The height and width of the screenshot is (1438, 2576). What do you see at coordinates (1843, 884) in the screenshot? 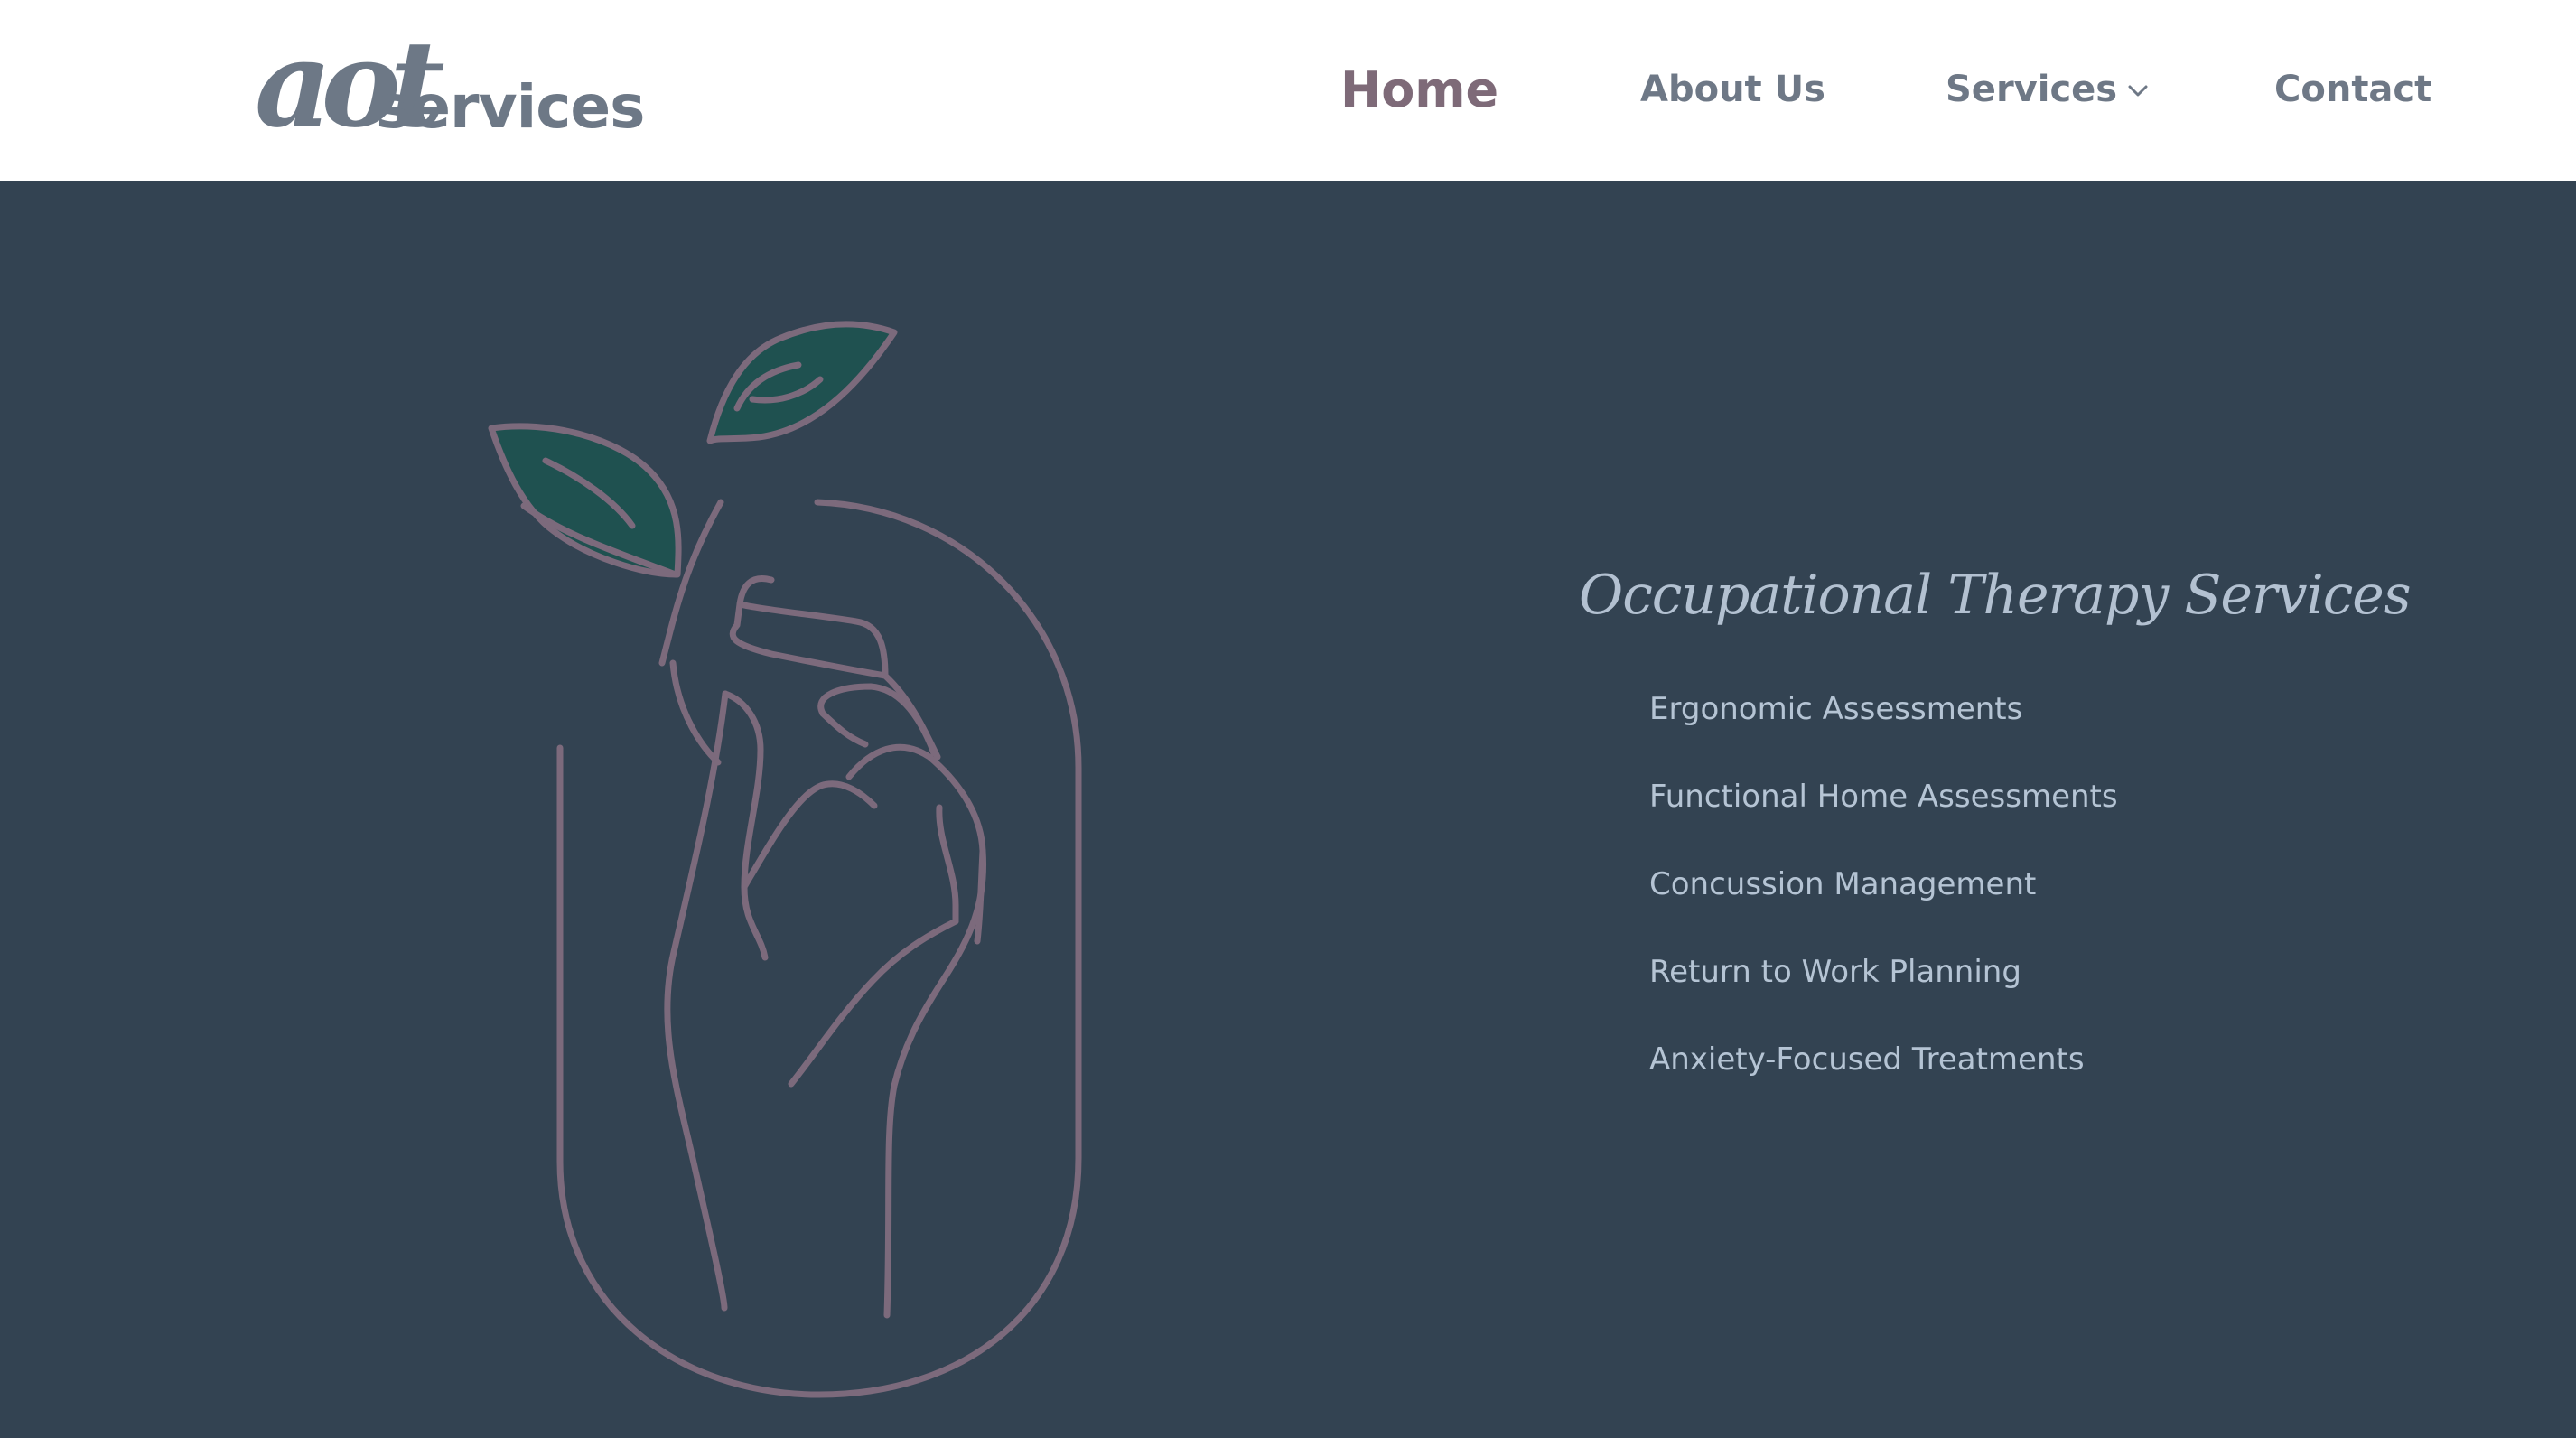
I see `service-item-concussion: Concussion Management` at bounding box center [1843, 884].